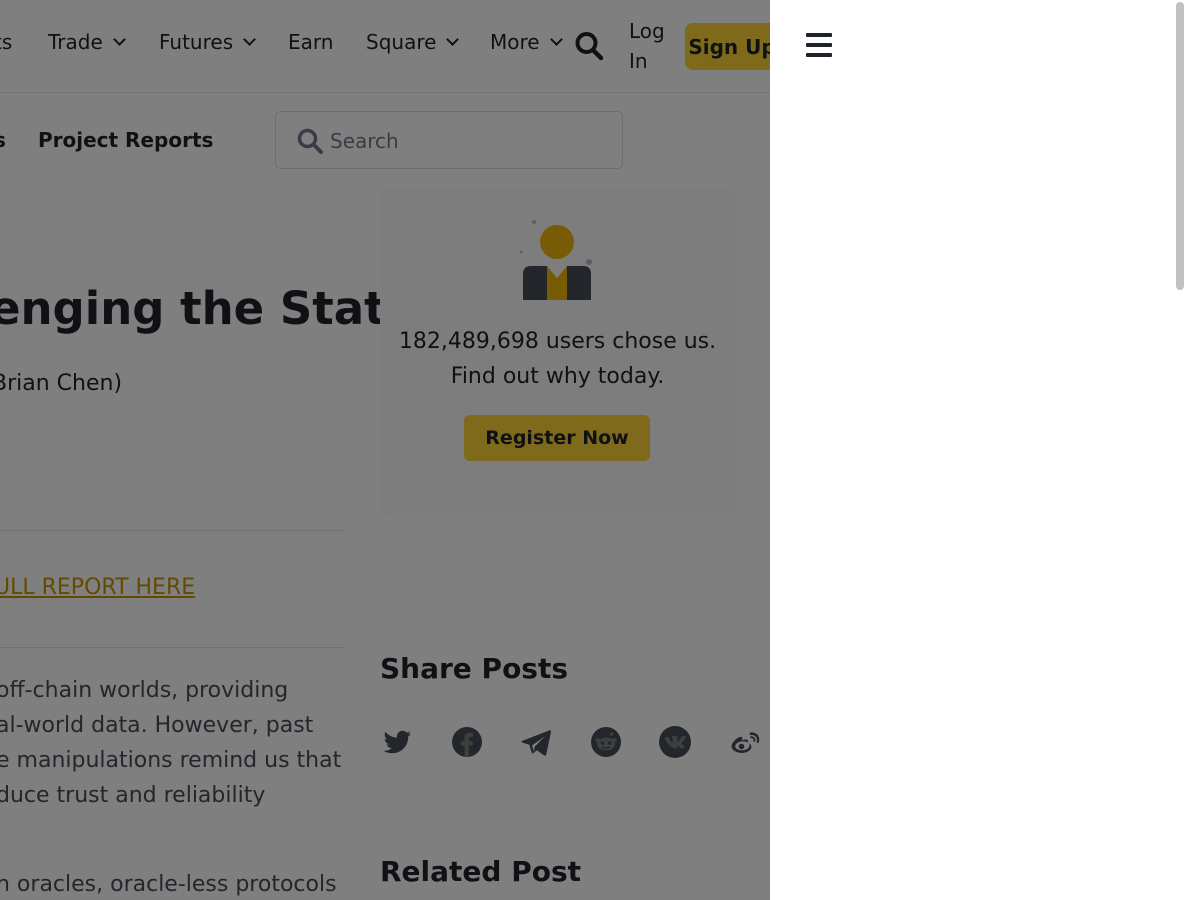  What do you see at coordinates (1179, 450) in the screenshot?
I see `scrollbar` at bounding box center [1179, 450].